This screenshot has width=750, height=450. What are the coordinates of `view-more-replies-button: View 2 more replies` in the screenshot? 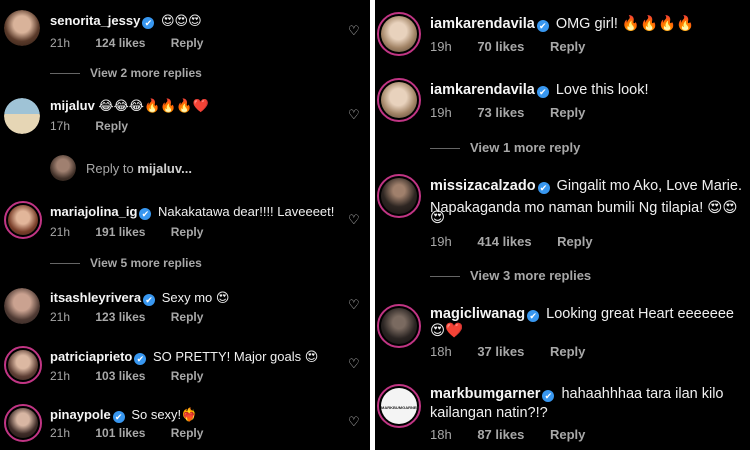 It's located at (126, 73).